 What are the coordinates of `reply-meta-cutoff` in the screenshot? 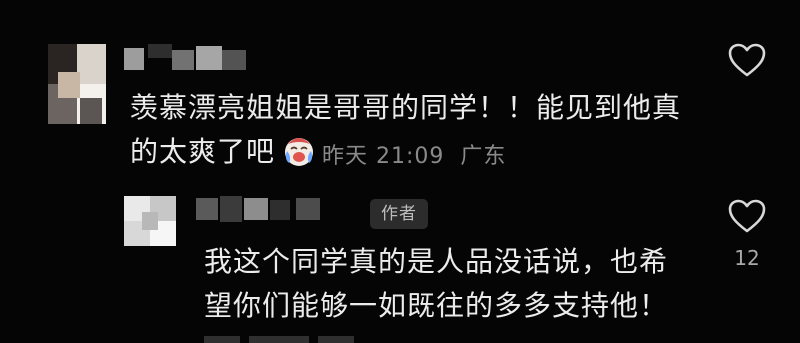 It's located at (294, 339).